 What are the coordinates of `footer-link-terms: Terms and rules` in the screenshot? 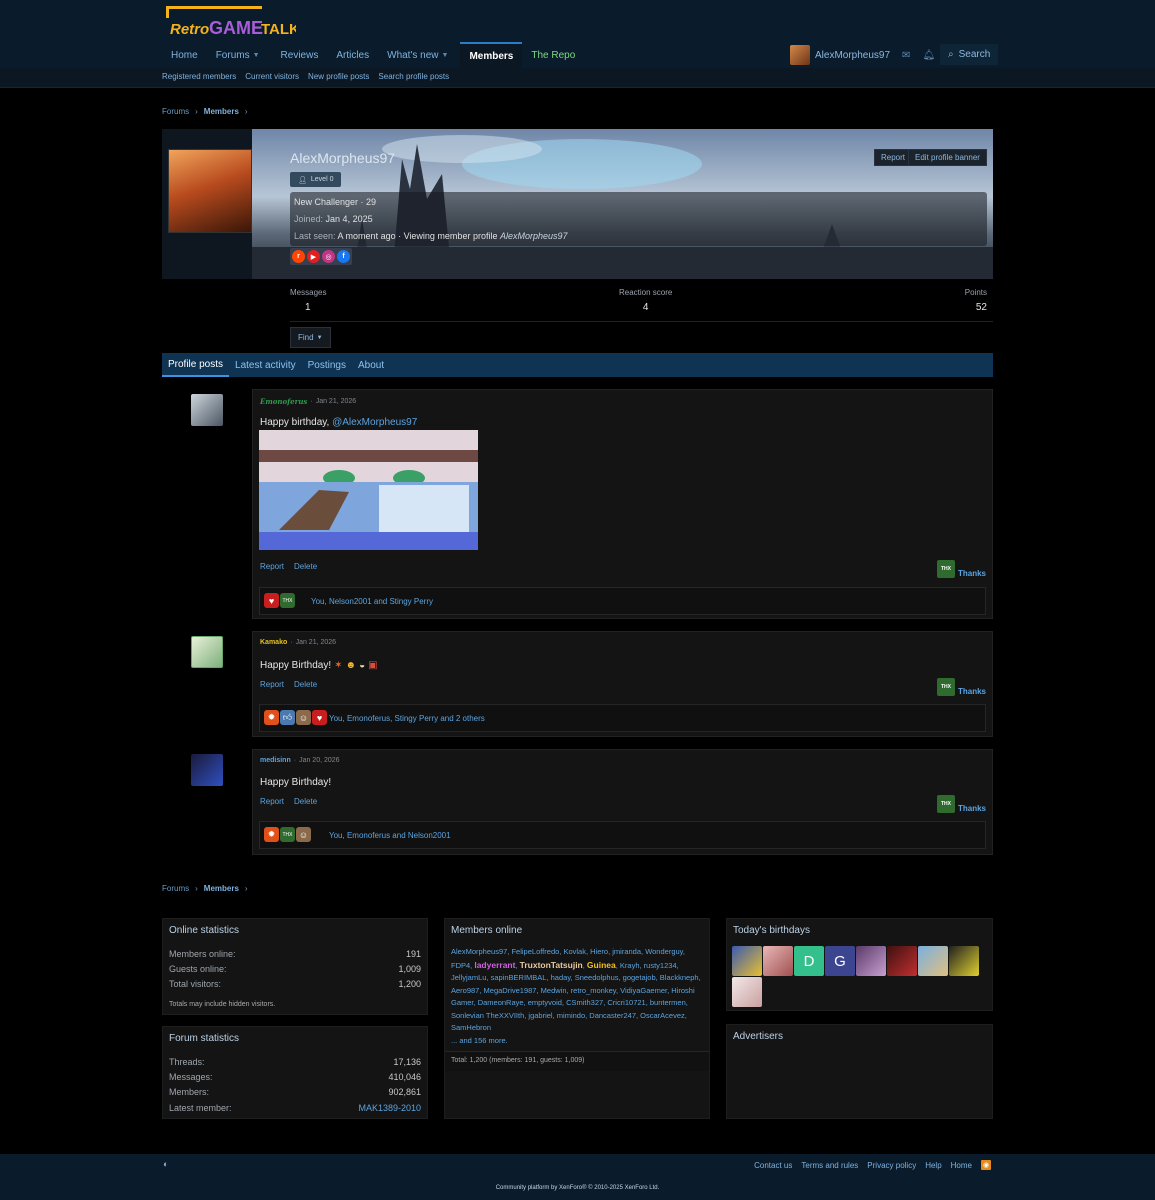 It's located at (829, 1165).